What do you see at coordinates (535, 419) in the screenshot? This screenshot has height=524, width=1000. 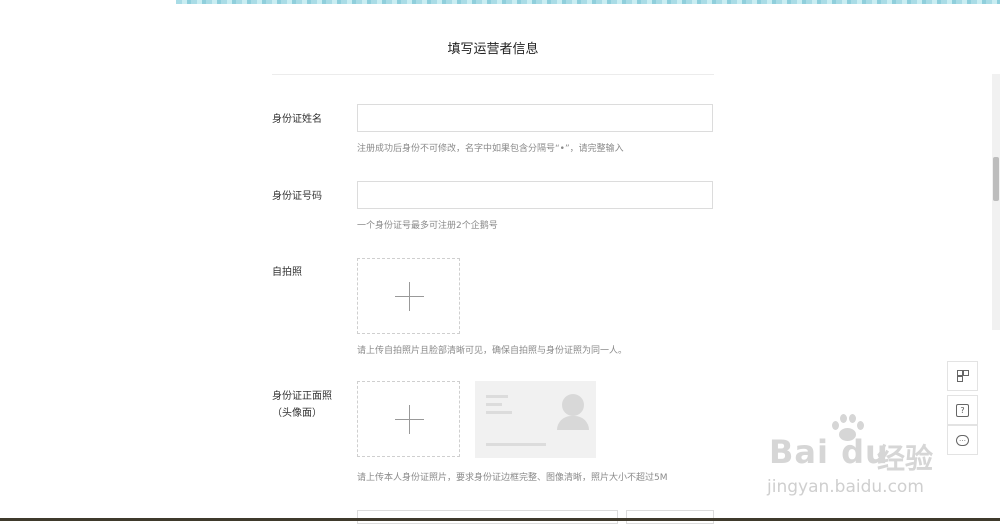 I see `id-card-sample-icon` at bounding box center [535, 419].